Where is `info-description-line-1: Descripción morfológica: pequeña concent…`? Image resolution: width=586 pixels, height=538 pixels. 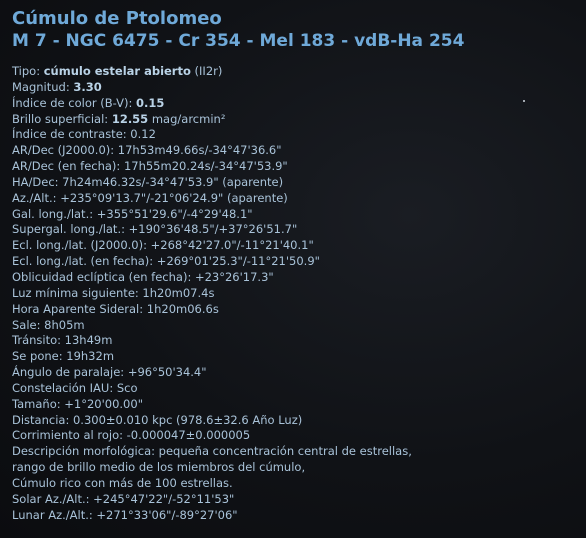 info-description-line-1: Descripción morfológica: pequeña concent… is located at coordinates (212, 451).